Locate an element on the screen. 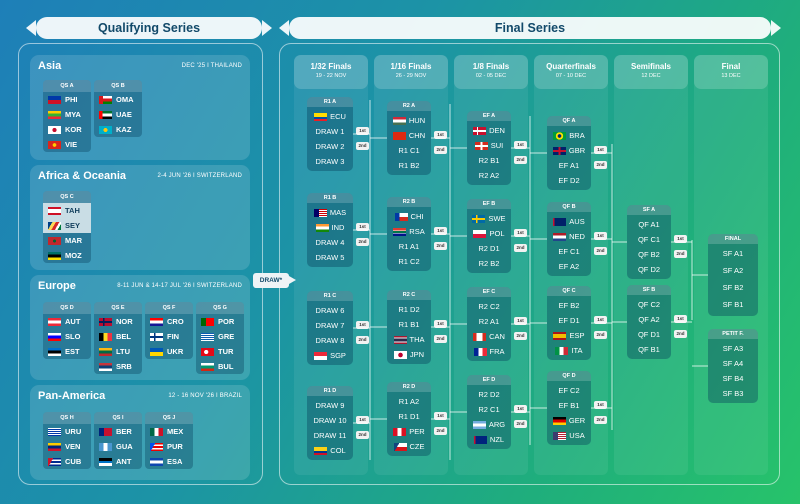  slot-text: POL is located at coordinates (497, 233).